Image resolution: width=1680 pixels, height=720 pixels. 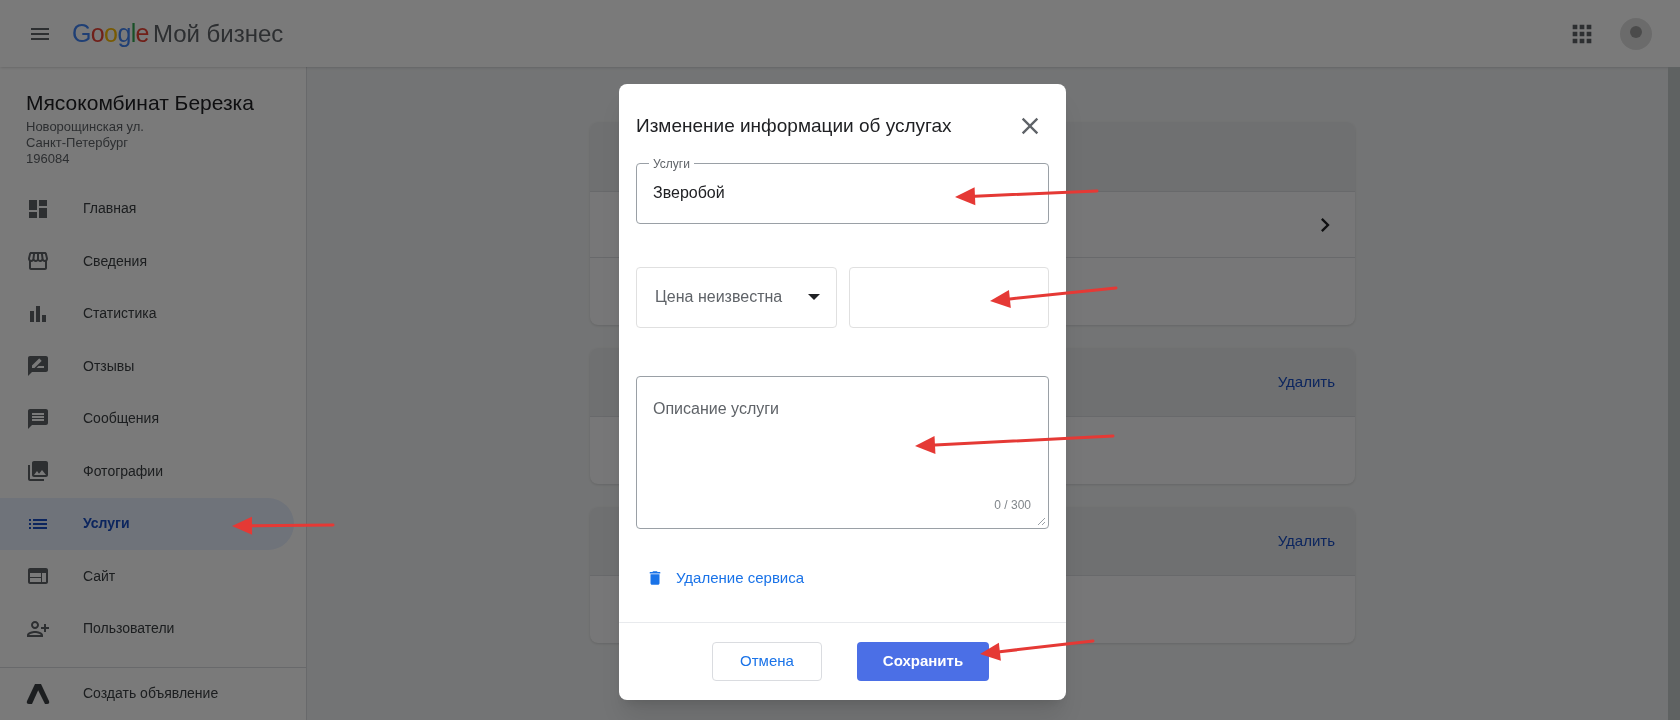 I want to click on dropdown-arrow-icon, so click(x=814, y=297).